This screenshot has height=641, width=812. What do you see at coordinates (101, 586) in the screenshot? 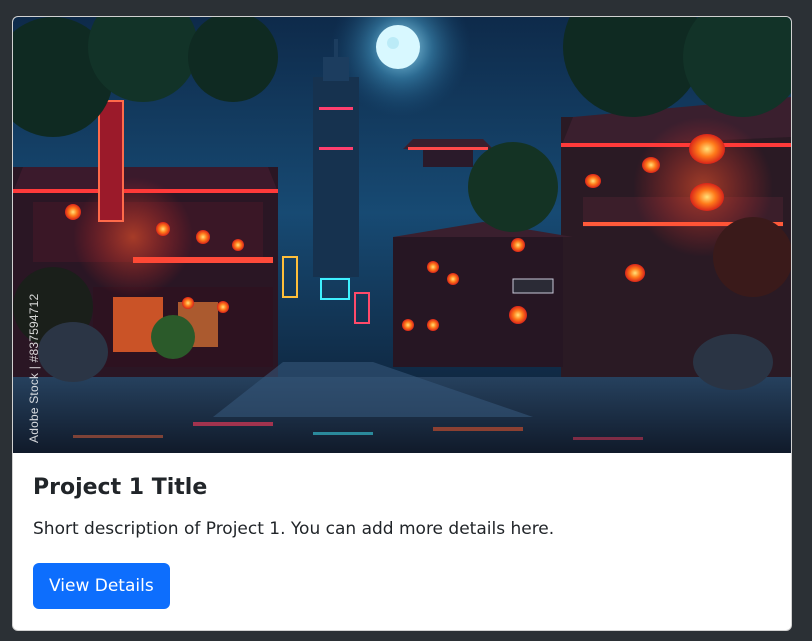
I see `view-details-button: View Details` at bounding box center [101, 586].